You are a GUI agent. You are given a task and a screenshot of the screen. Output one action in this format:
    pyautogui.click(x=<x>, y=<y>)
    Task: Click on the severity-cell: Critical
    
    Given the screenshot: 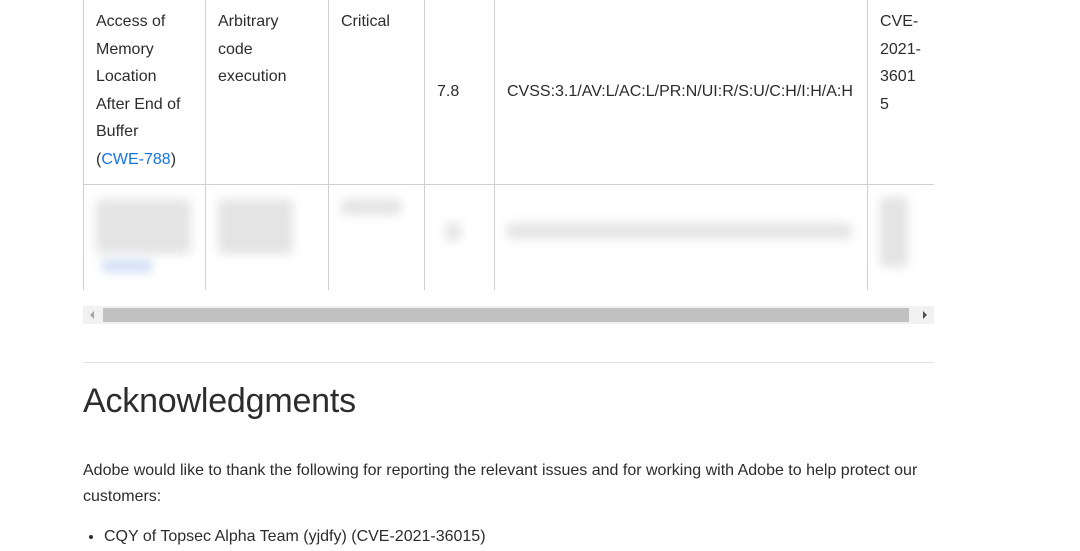 What is the action you would take?
    pyautogui.click(x=376, y=92)
    